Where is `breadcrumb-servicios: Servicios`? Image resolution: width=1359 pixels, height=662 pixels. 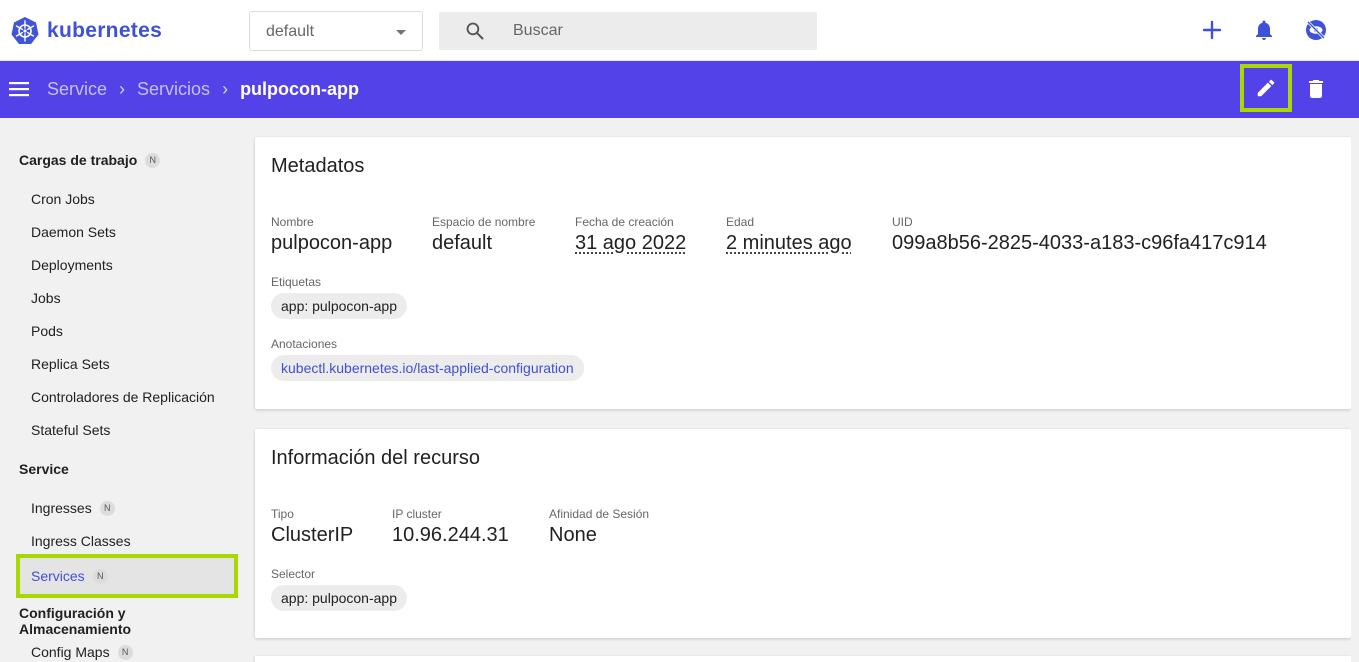 breadcrumb-servicios: Servicios is located at coordinates (173, 89).